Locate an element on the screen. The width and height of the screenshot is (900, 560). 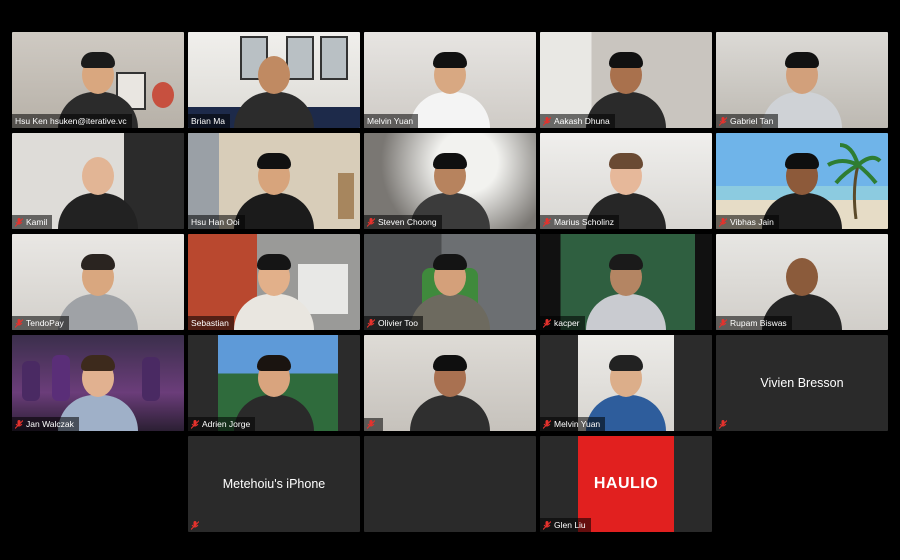
participant-name-label: Sebastian is located at coordinates (211, 323).